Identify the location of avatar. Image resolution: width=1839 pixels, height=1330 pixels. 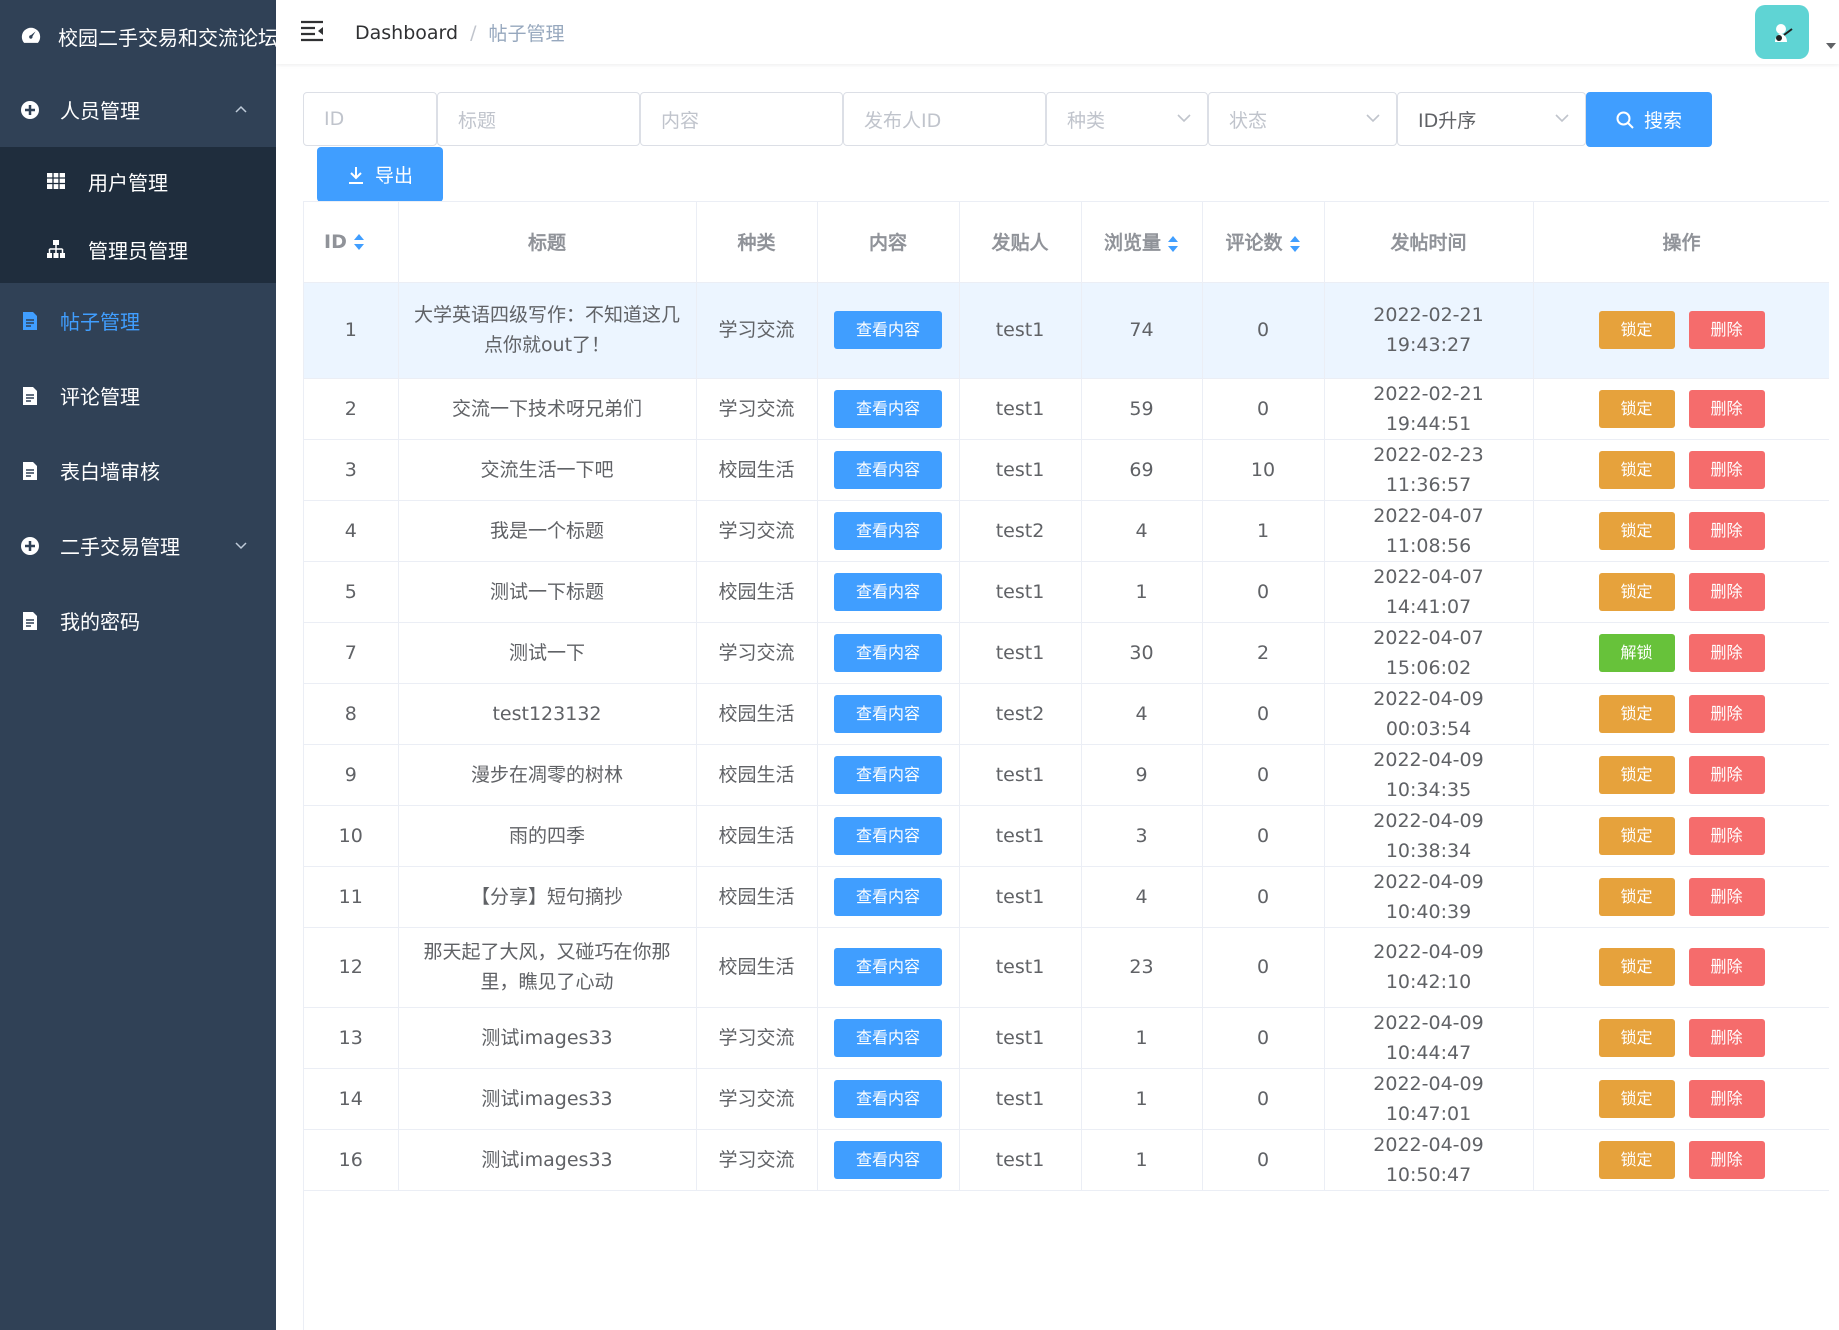
(1782, 32).